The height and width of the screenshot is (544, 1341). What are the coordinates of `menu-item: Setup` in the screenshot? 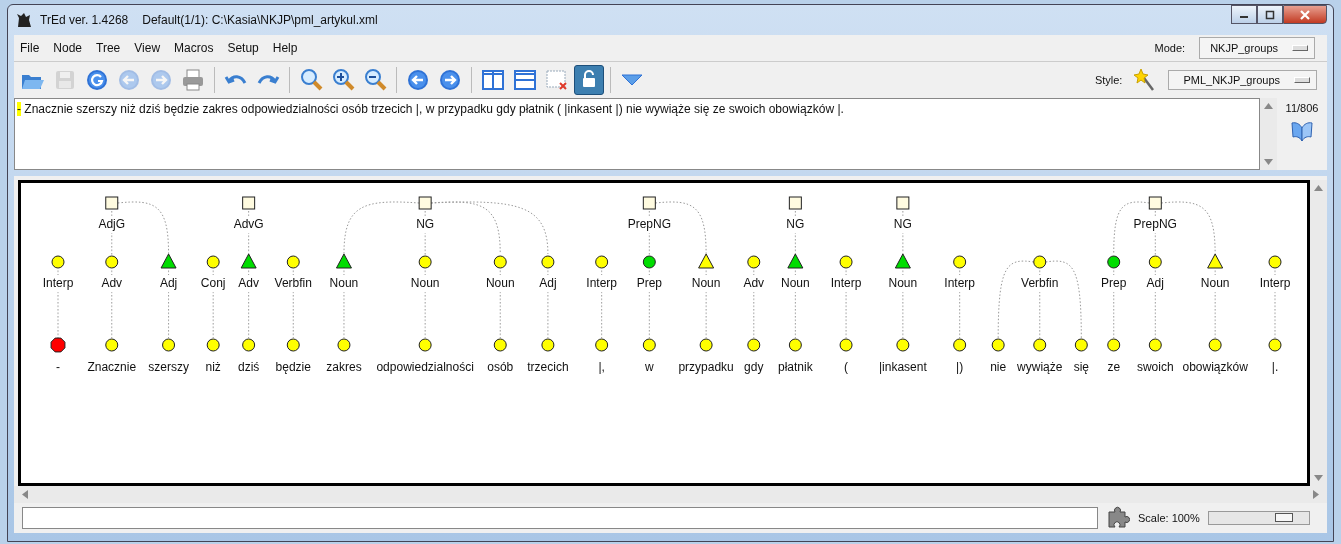 It's located at (243, 48).